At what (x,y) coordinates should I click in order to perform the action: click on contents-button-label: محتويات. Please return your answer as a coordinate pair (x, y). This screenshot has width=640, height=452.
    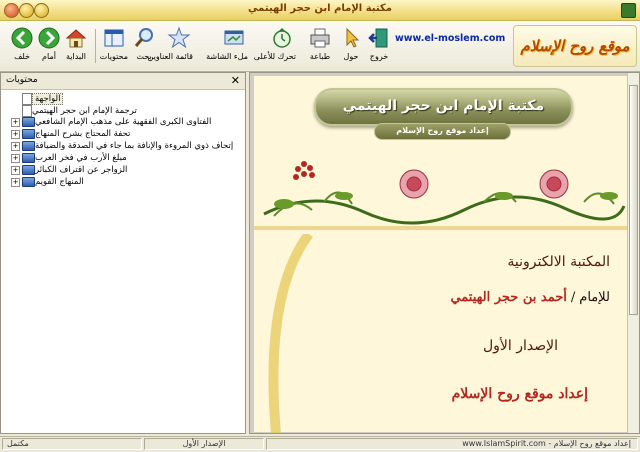
    Looking at the image, I should click on (113, 56).